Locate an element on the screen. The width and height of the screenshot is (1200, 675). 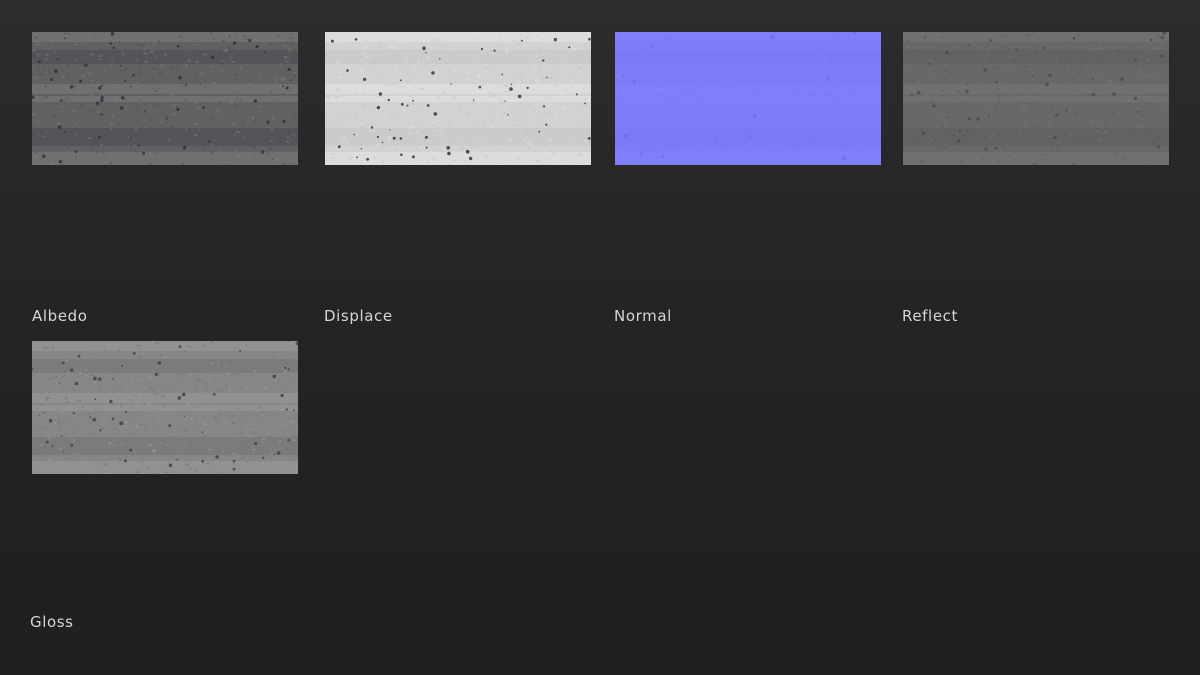
albedo-map-thumbnail is located at coordinates (165, 98).